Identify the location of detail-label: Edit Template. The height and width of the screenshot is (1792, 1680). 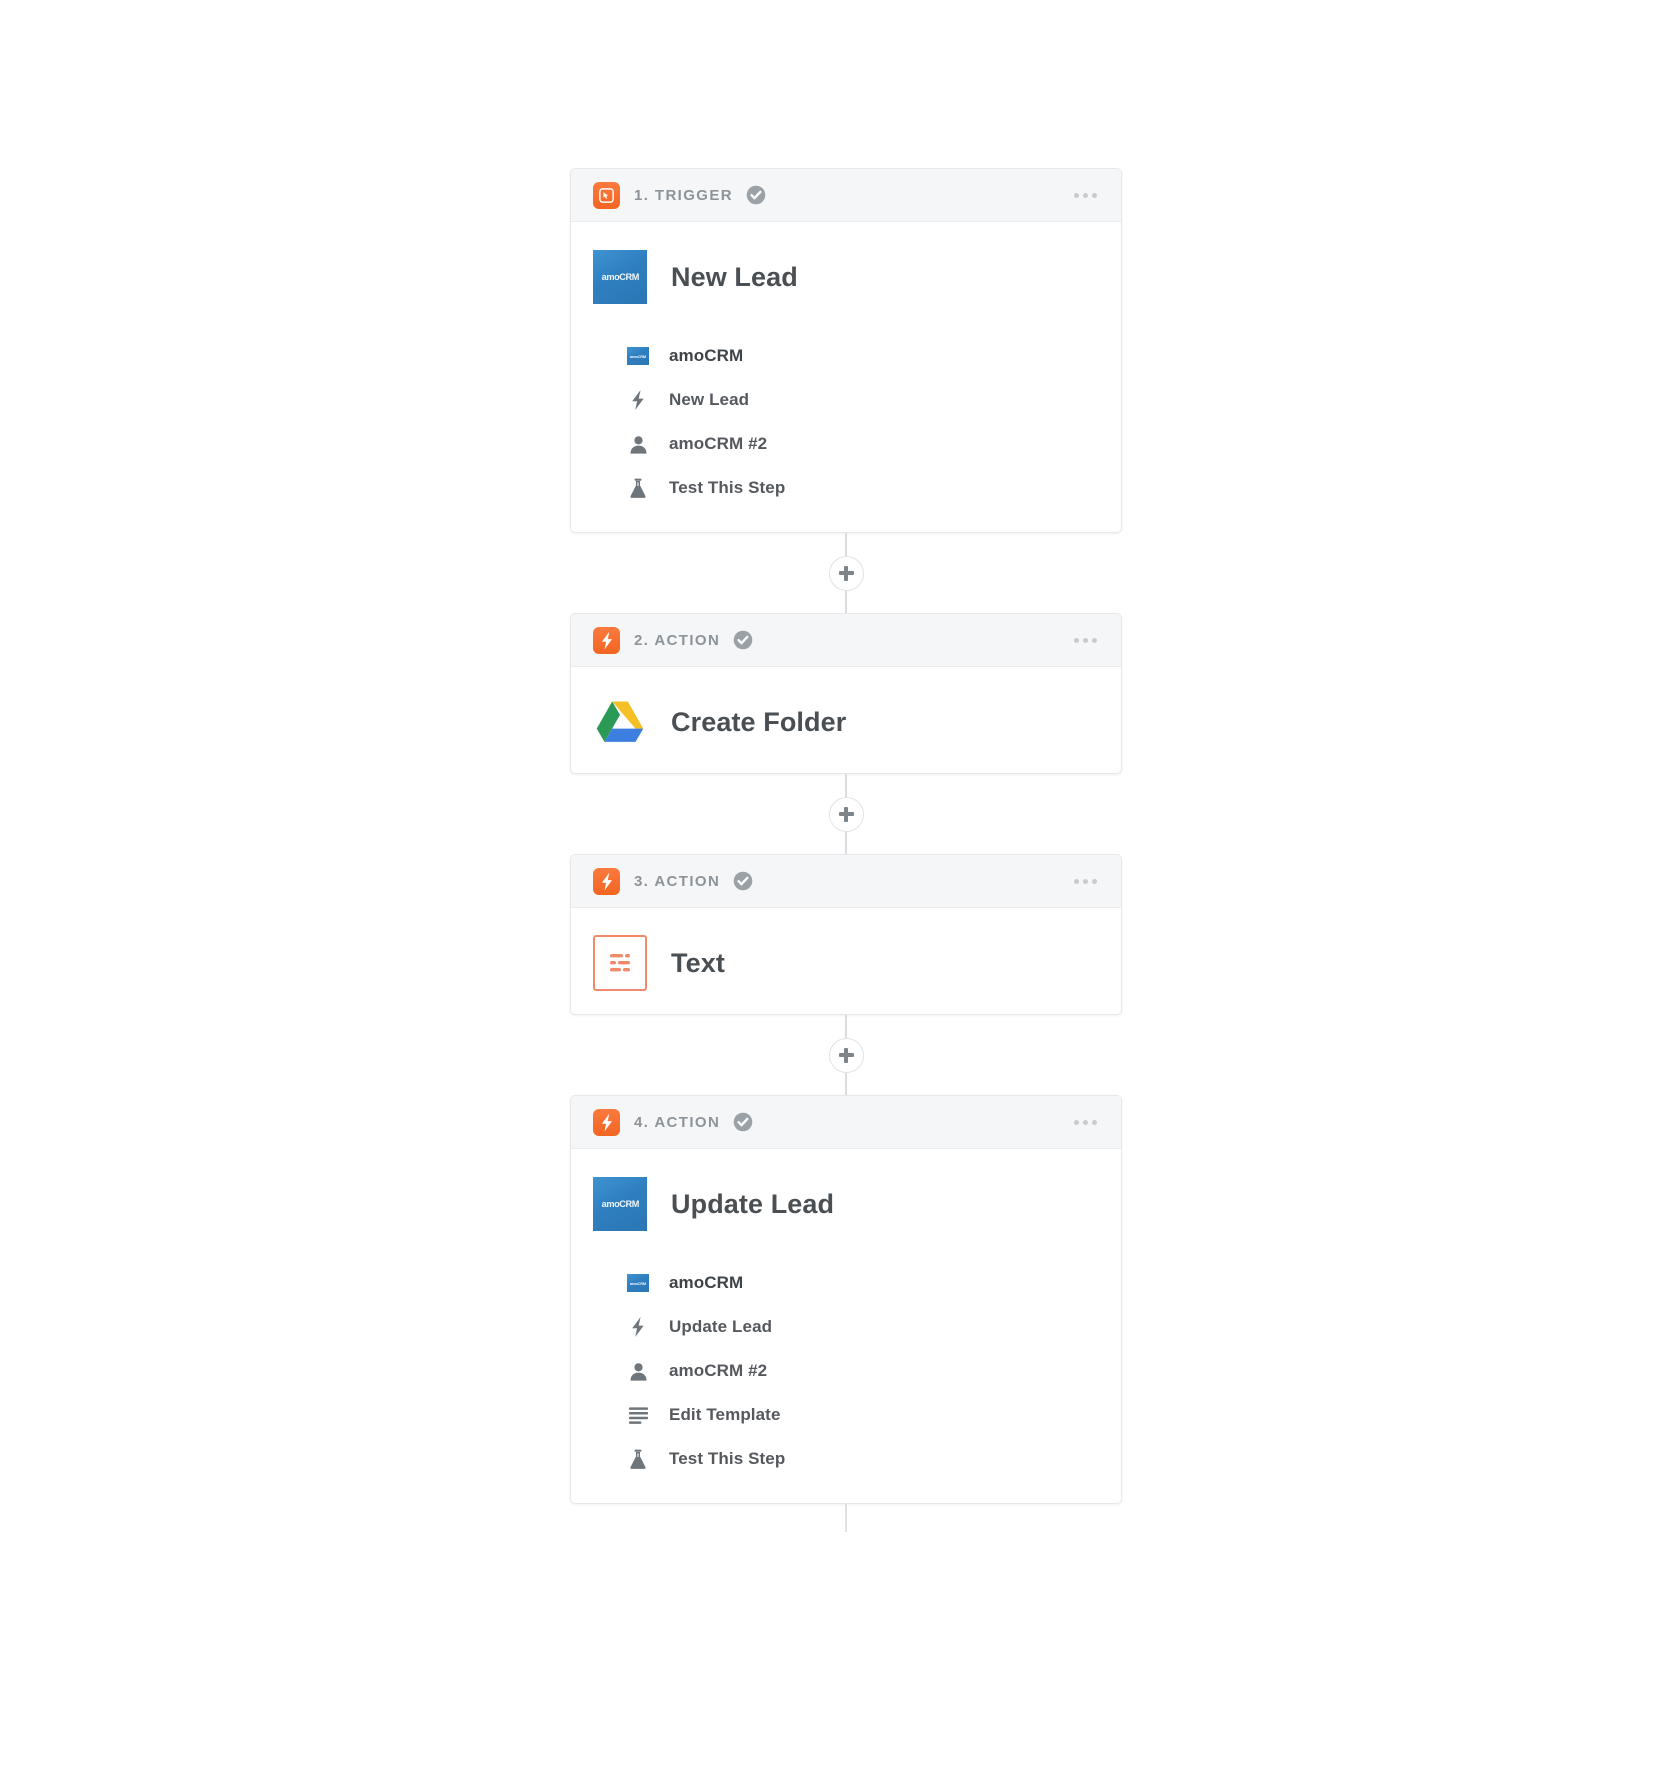
(725, 1414).